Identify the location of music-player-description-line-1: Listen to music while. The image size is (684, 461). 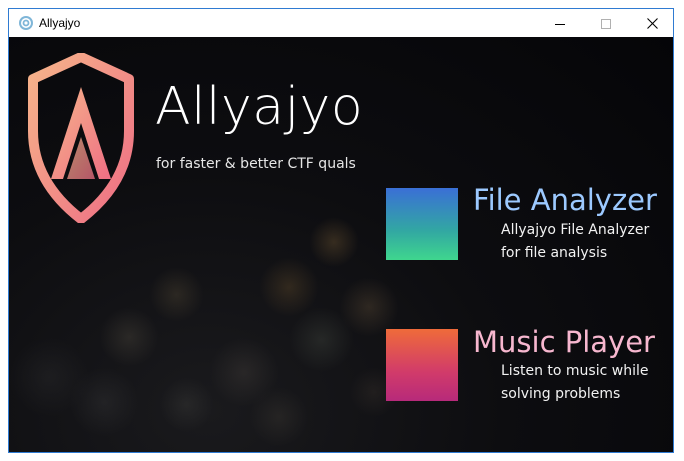
(575, 371).